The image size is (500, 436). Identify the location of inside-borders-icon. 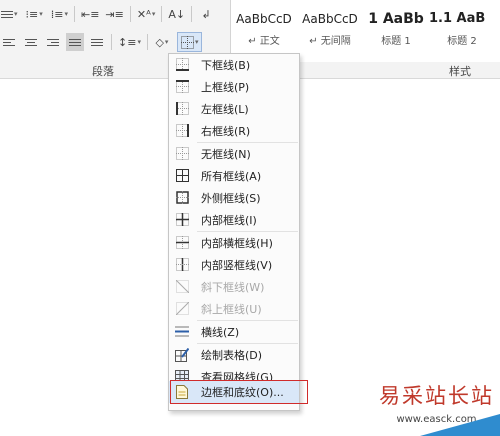
(182, 220).